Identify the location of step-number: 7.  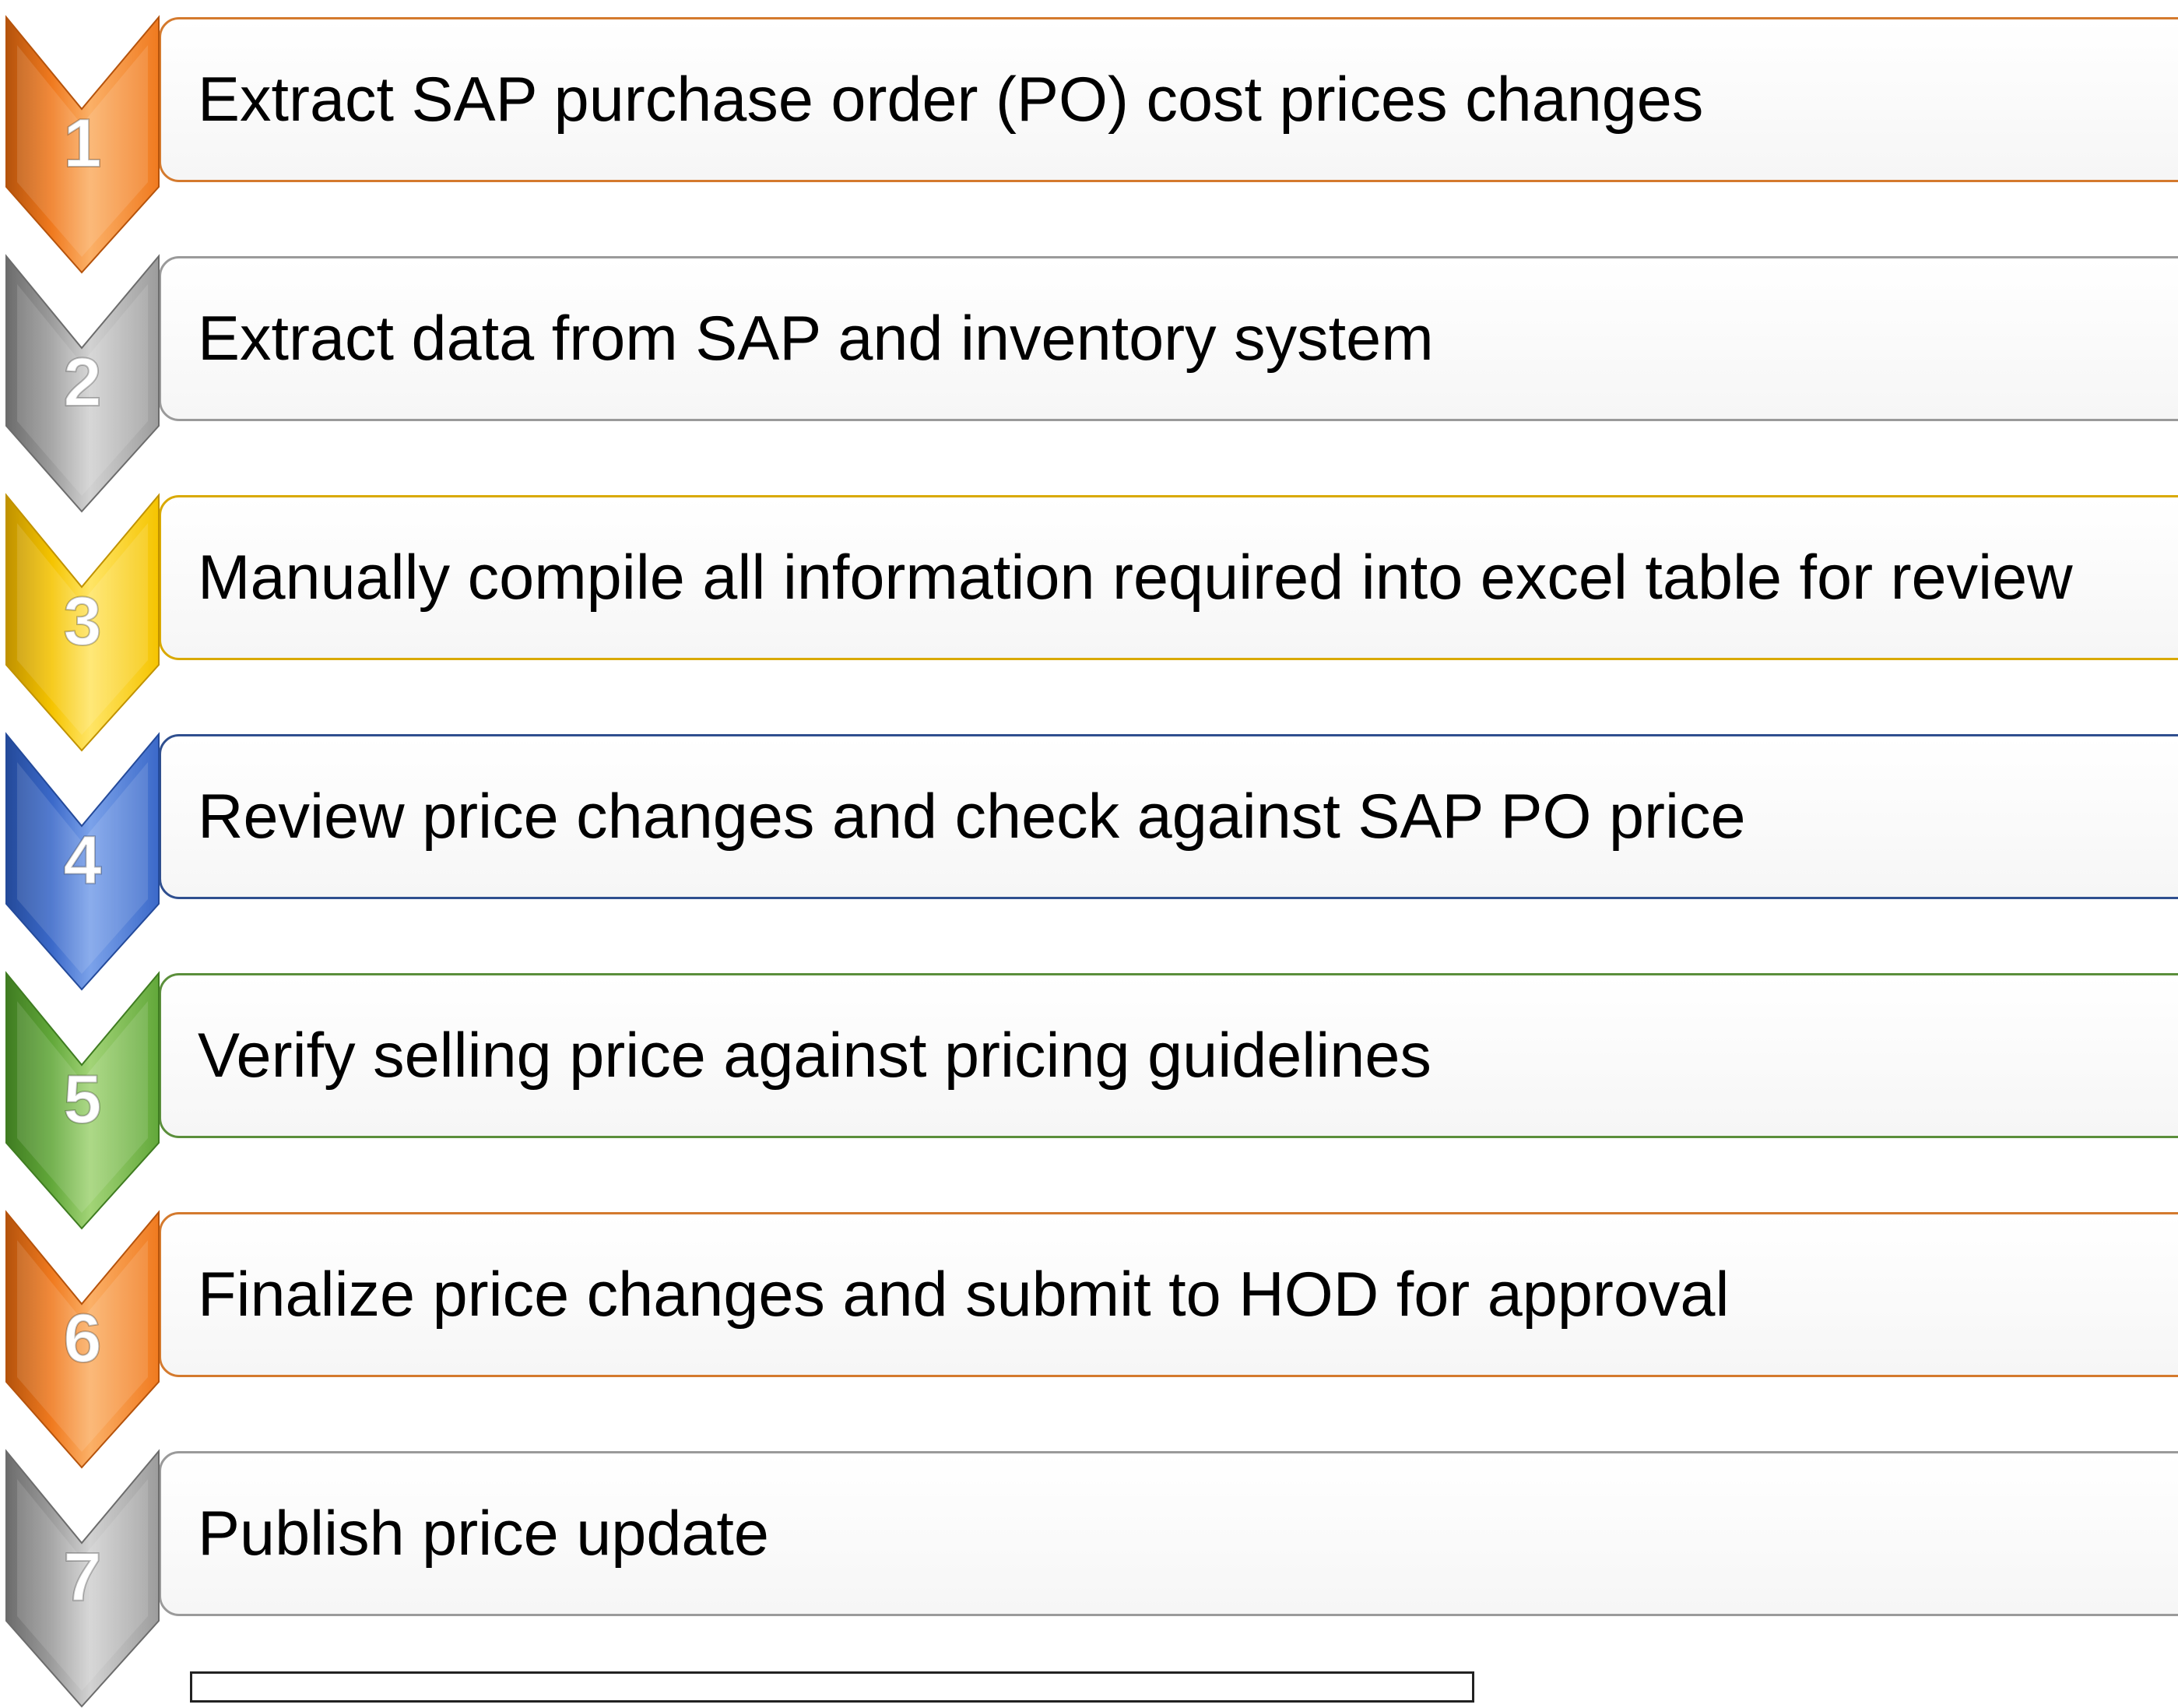
(83, 1576).